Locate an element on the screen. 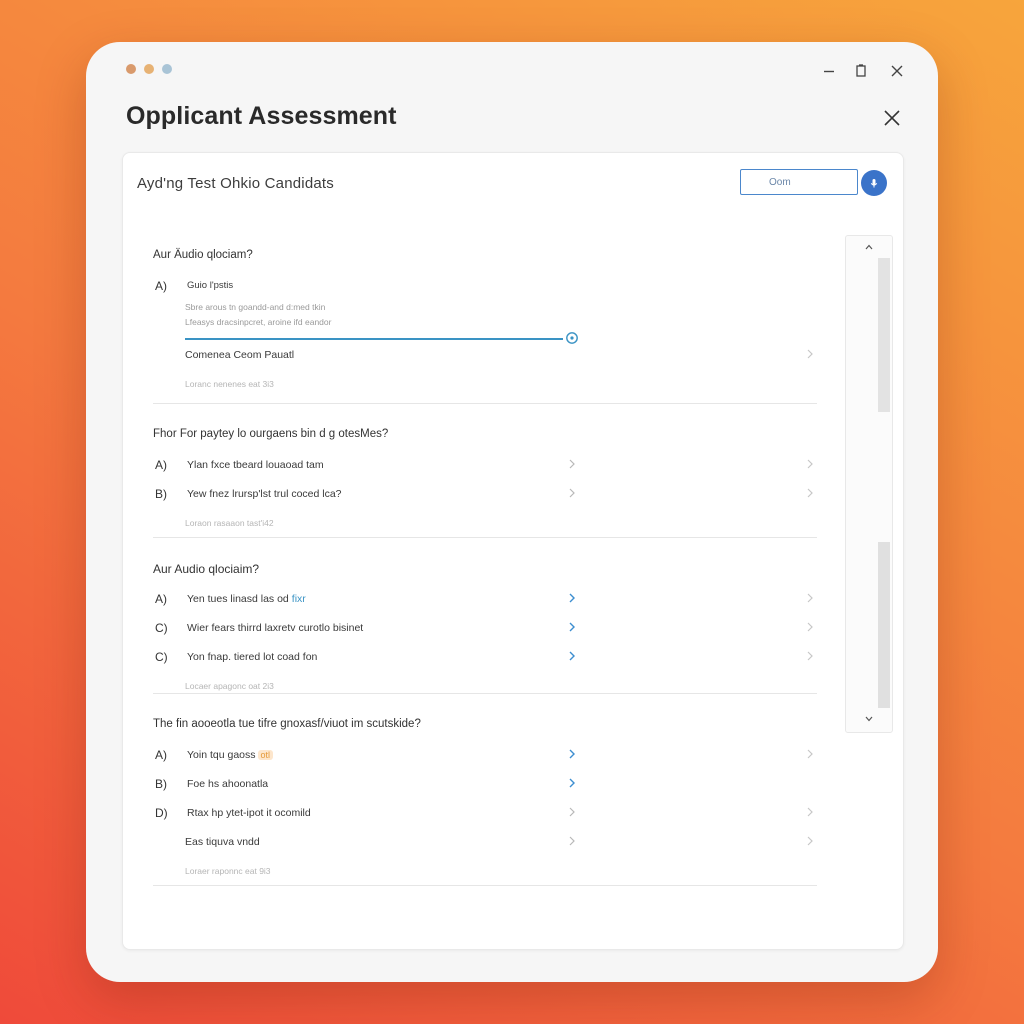  option-text: Yon fnap. tiered lot coad fon is located at coordinates (252, 656).